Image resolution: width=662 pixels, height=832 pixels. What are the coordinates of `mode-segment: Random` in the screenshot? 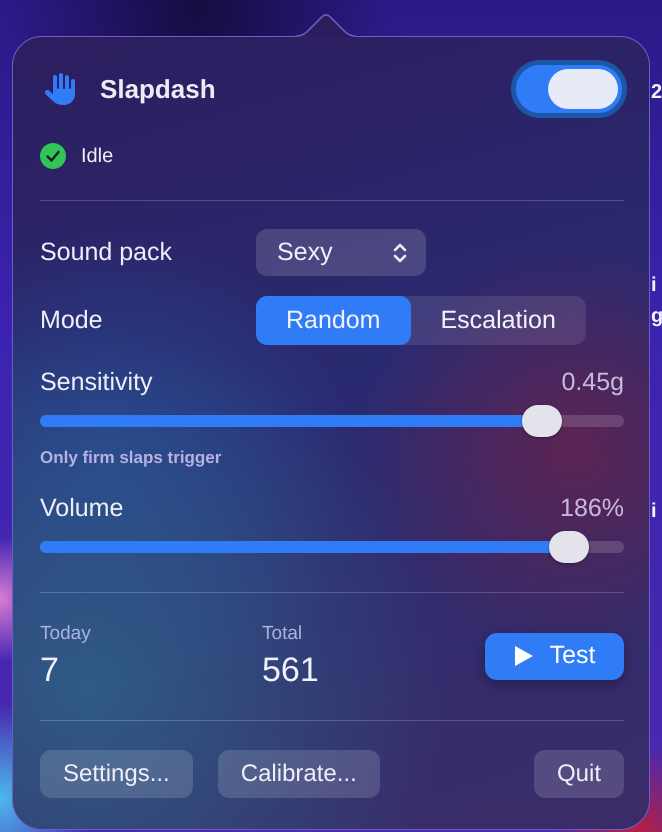 It's located at (333, 320).